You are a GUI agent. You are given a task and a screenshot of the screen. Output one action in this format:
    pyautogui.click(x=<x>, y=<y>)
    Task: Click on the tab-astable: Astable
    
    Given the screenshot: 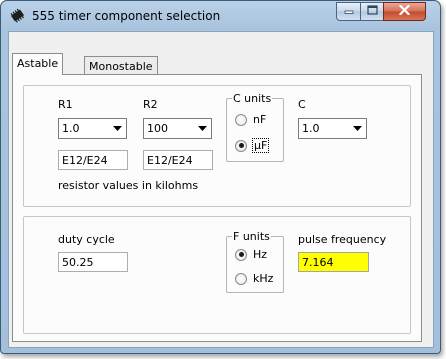 What is the action you would take?
    pyautogui.click(x=38, y=64)
    